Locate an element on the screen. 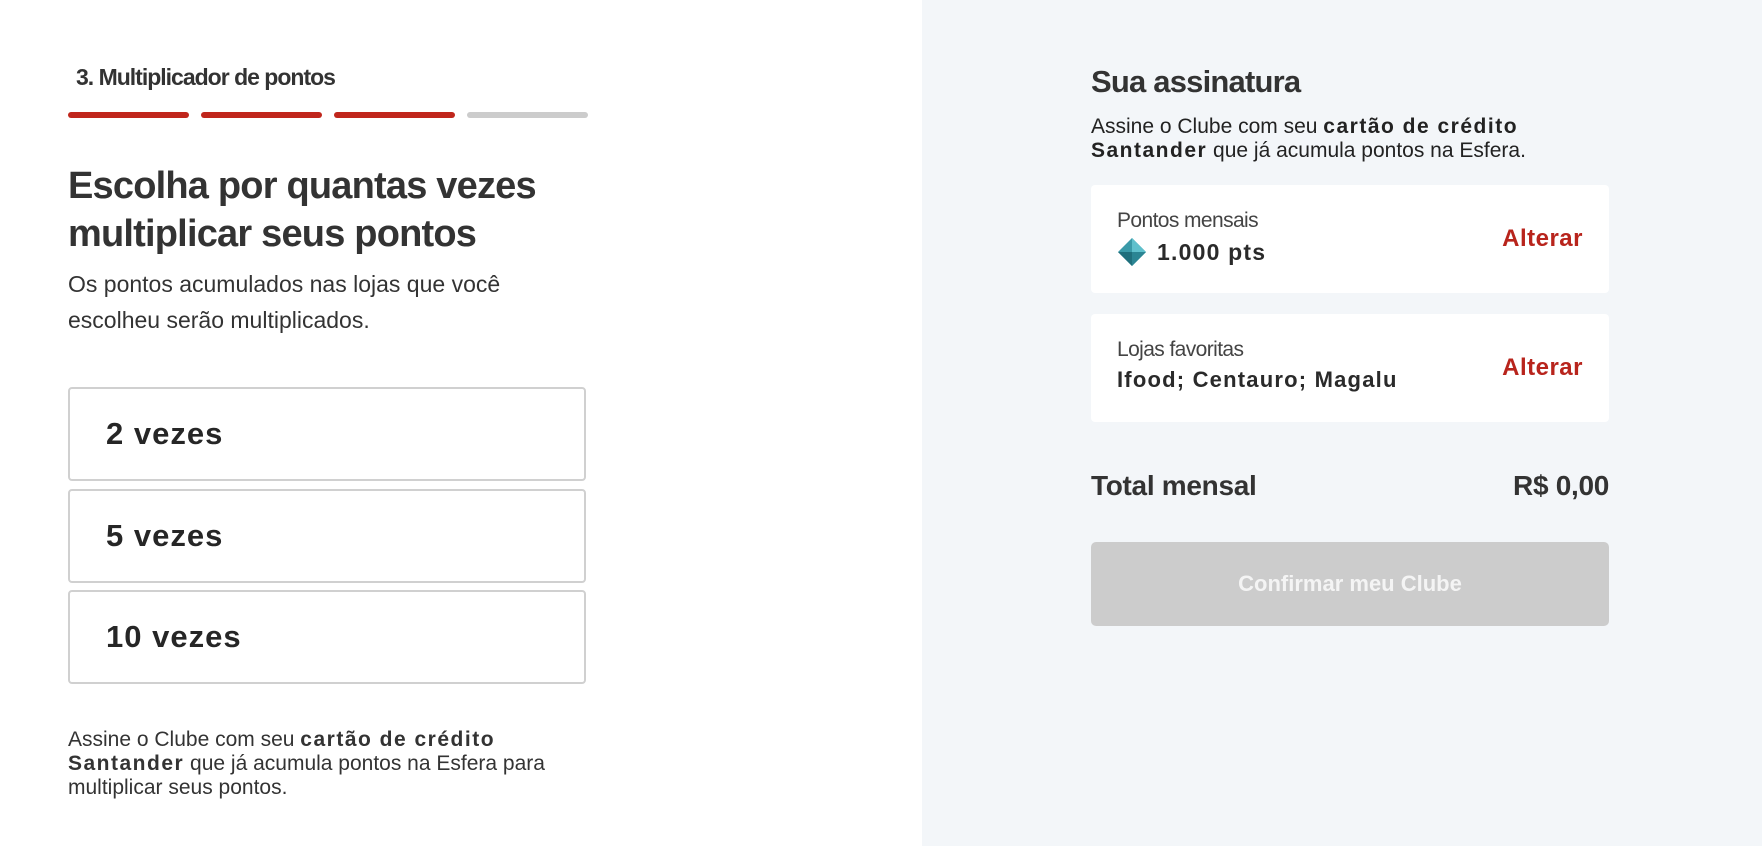  desc-prefix: Assine o Clube com seu is located at coordinates (1207, 126).